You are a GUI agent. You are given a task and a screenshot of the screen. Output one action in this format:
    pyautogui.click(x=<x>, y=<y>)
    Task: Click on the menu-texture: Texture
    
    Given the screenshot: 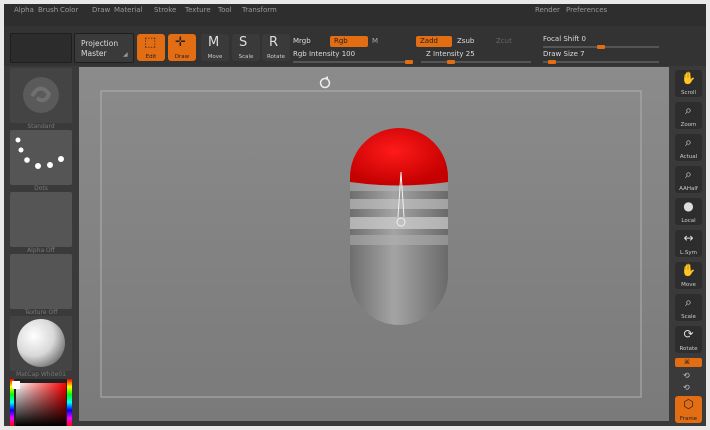 What is the action you would take?
    pyautogui.click(x=198, y=10)
    